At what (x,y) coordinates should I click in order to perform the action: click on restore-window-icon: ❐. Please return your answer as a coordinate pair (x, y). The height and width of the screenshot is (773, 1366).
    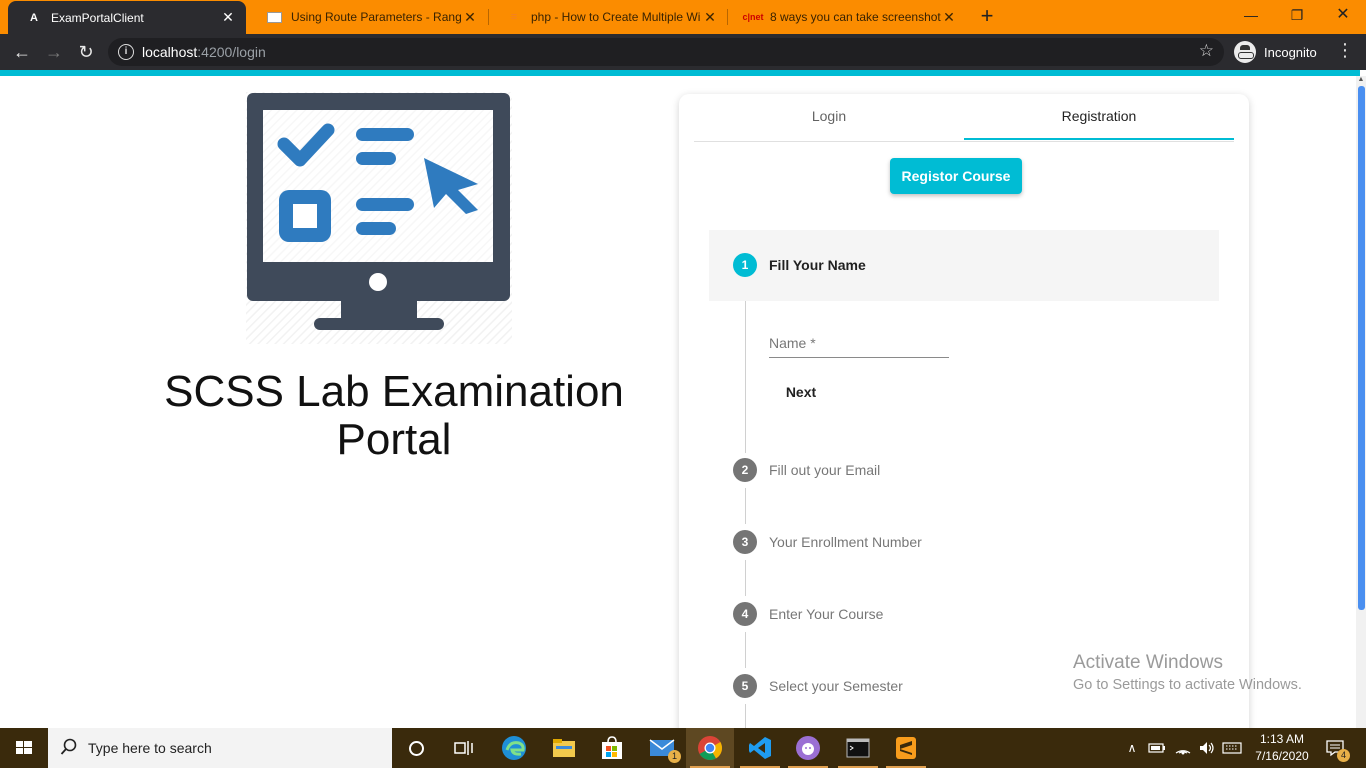
    Looking at the image, I should click on (1297, 15).